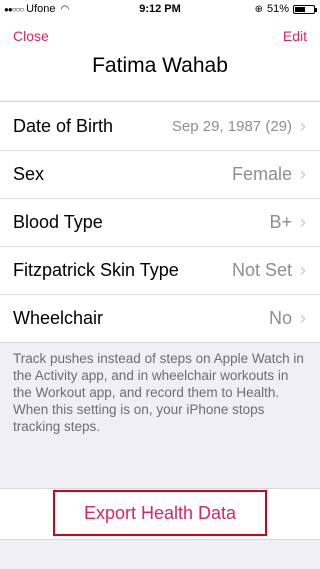  What do you see at coordinates (277, 9) in the screenshot?
I see `battery-percent: 51%` at bounding box center [277, 9].